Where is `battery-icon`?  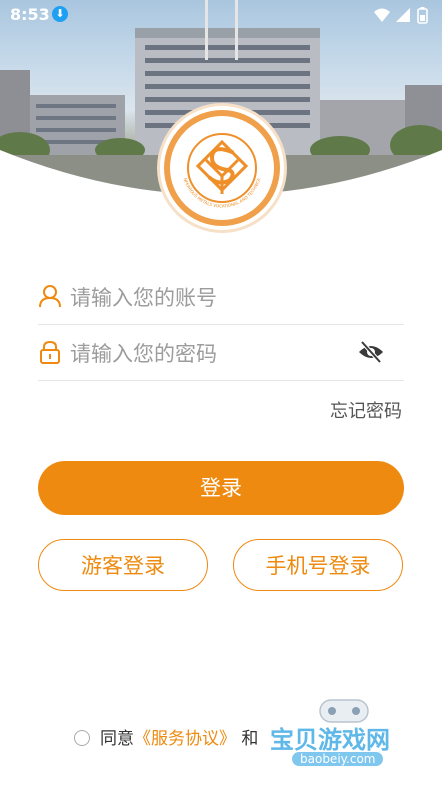 battery-icon is located at coordinates (422, 15).